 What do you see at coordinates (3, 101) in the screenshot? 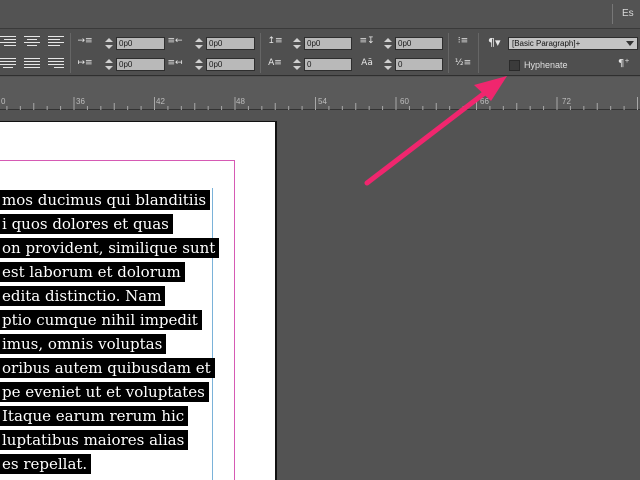
I see `ruler-mark: 0` at bounding box center [3, 101].